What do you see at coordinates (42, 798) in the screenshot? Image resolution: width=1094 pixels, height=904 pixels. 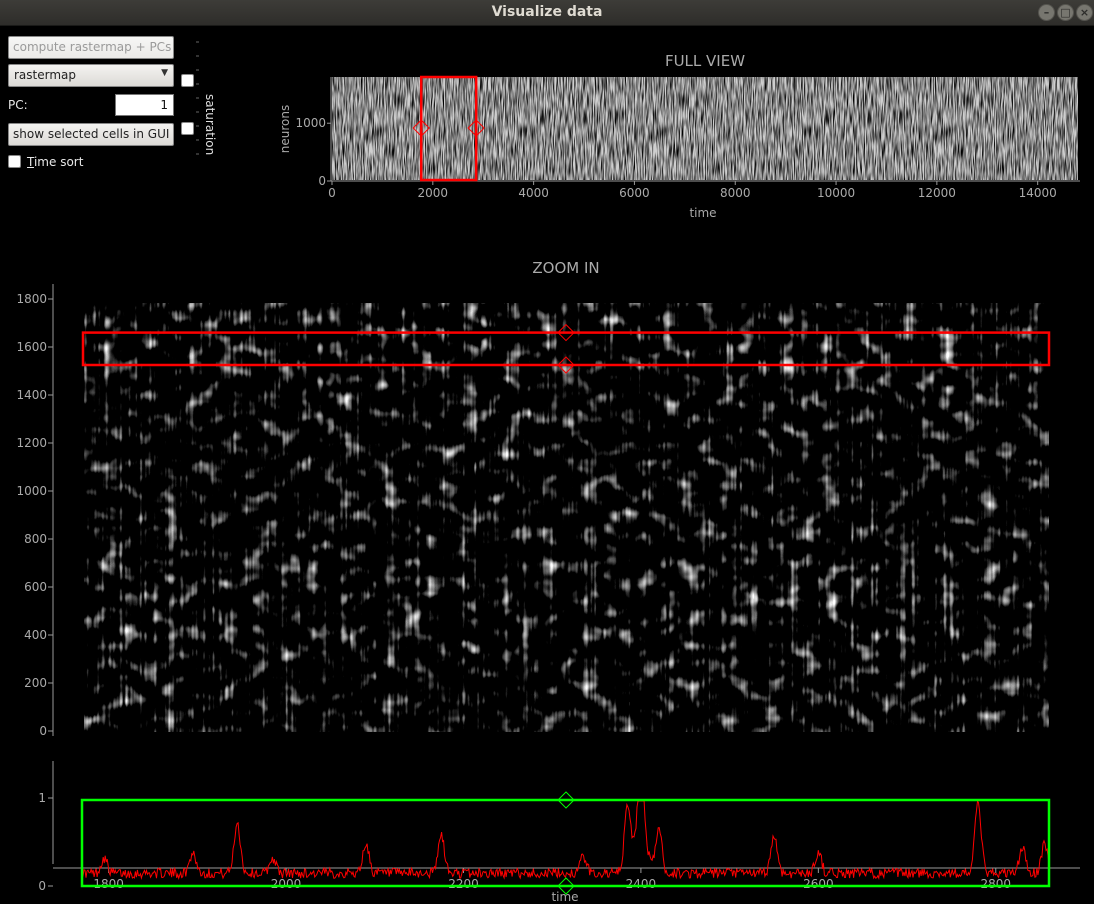 I see `trace-y-tick-label: 1` at bounding box center [42, 798].